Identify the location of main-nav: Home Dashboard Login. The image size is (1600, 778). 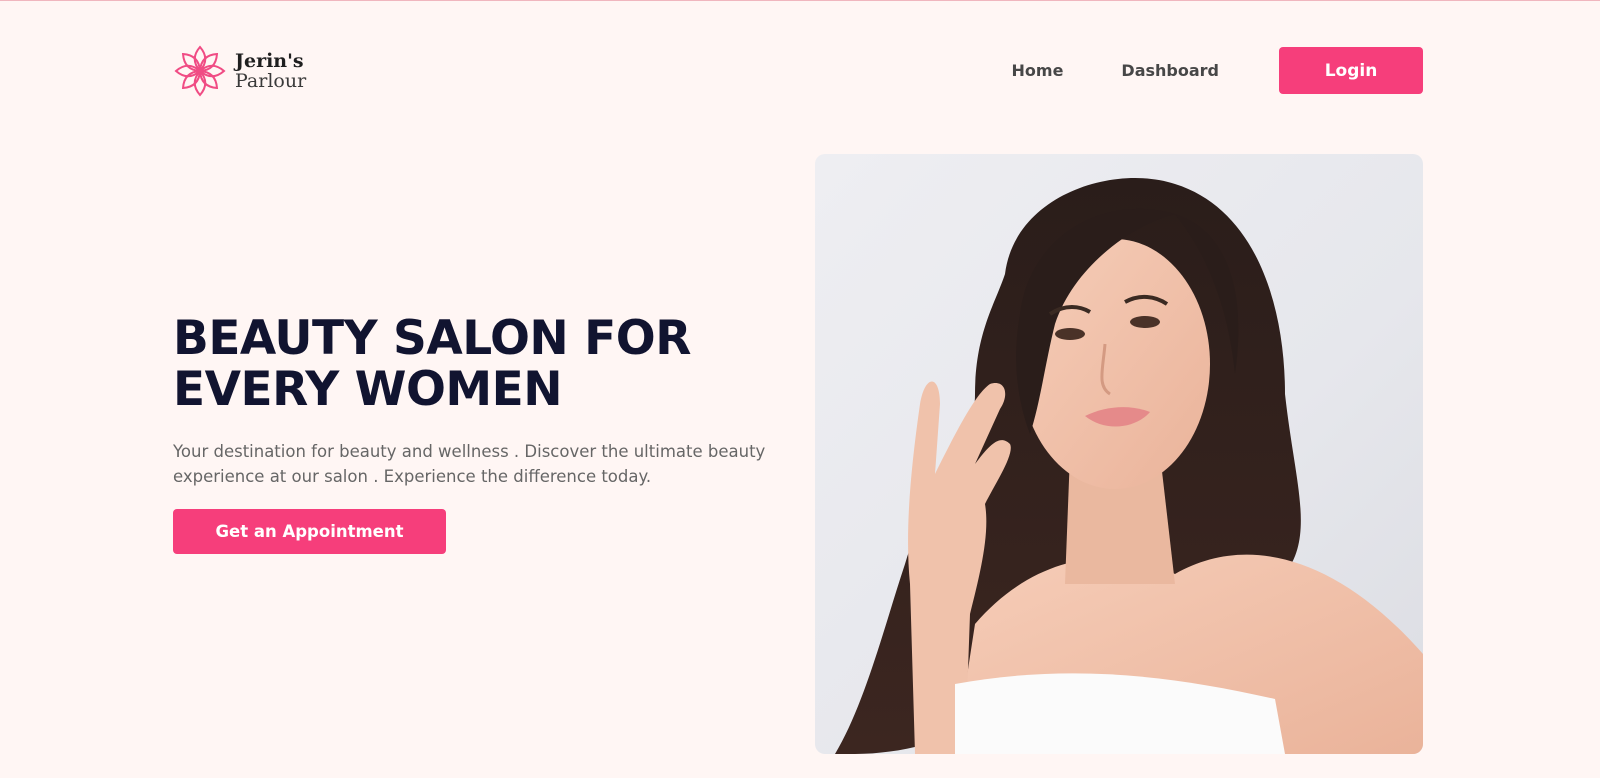
(1217, 70).